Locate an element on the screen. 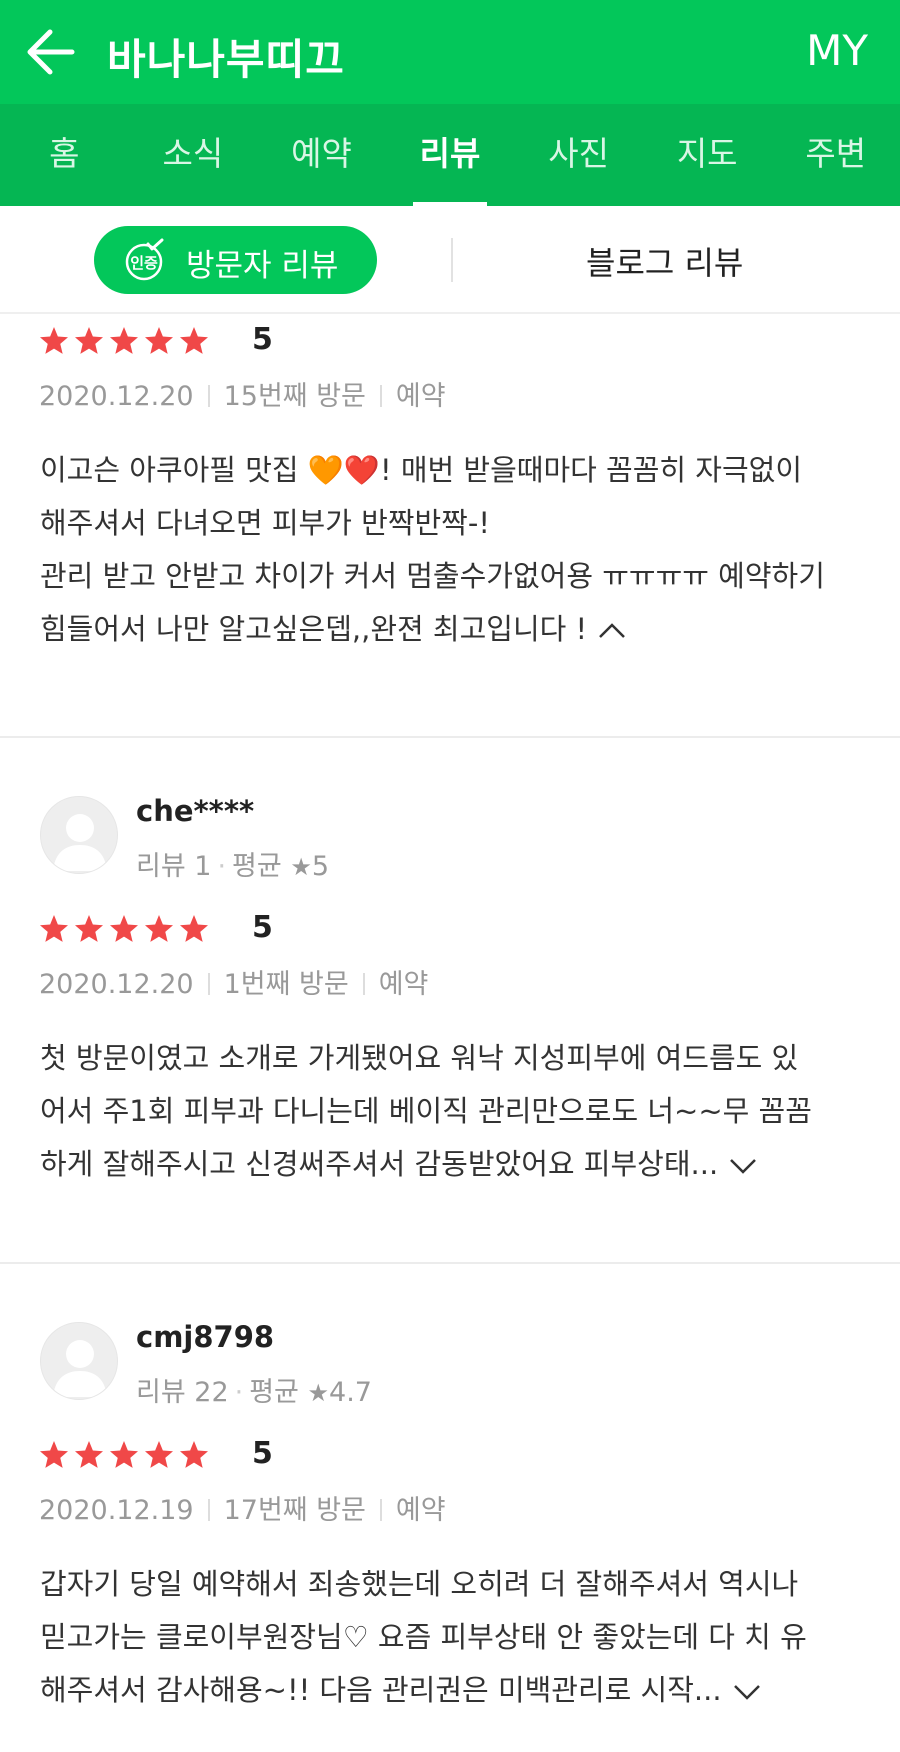 The height and width of the screenshot is (1752, 900). review-text-line: 관리 받고 안받고 차이가 커서 멈출수가없어용 ㅠㅠㅠㅠ 예약하기 is located at coordinates (432, 576).